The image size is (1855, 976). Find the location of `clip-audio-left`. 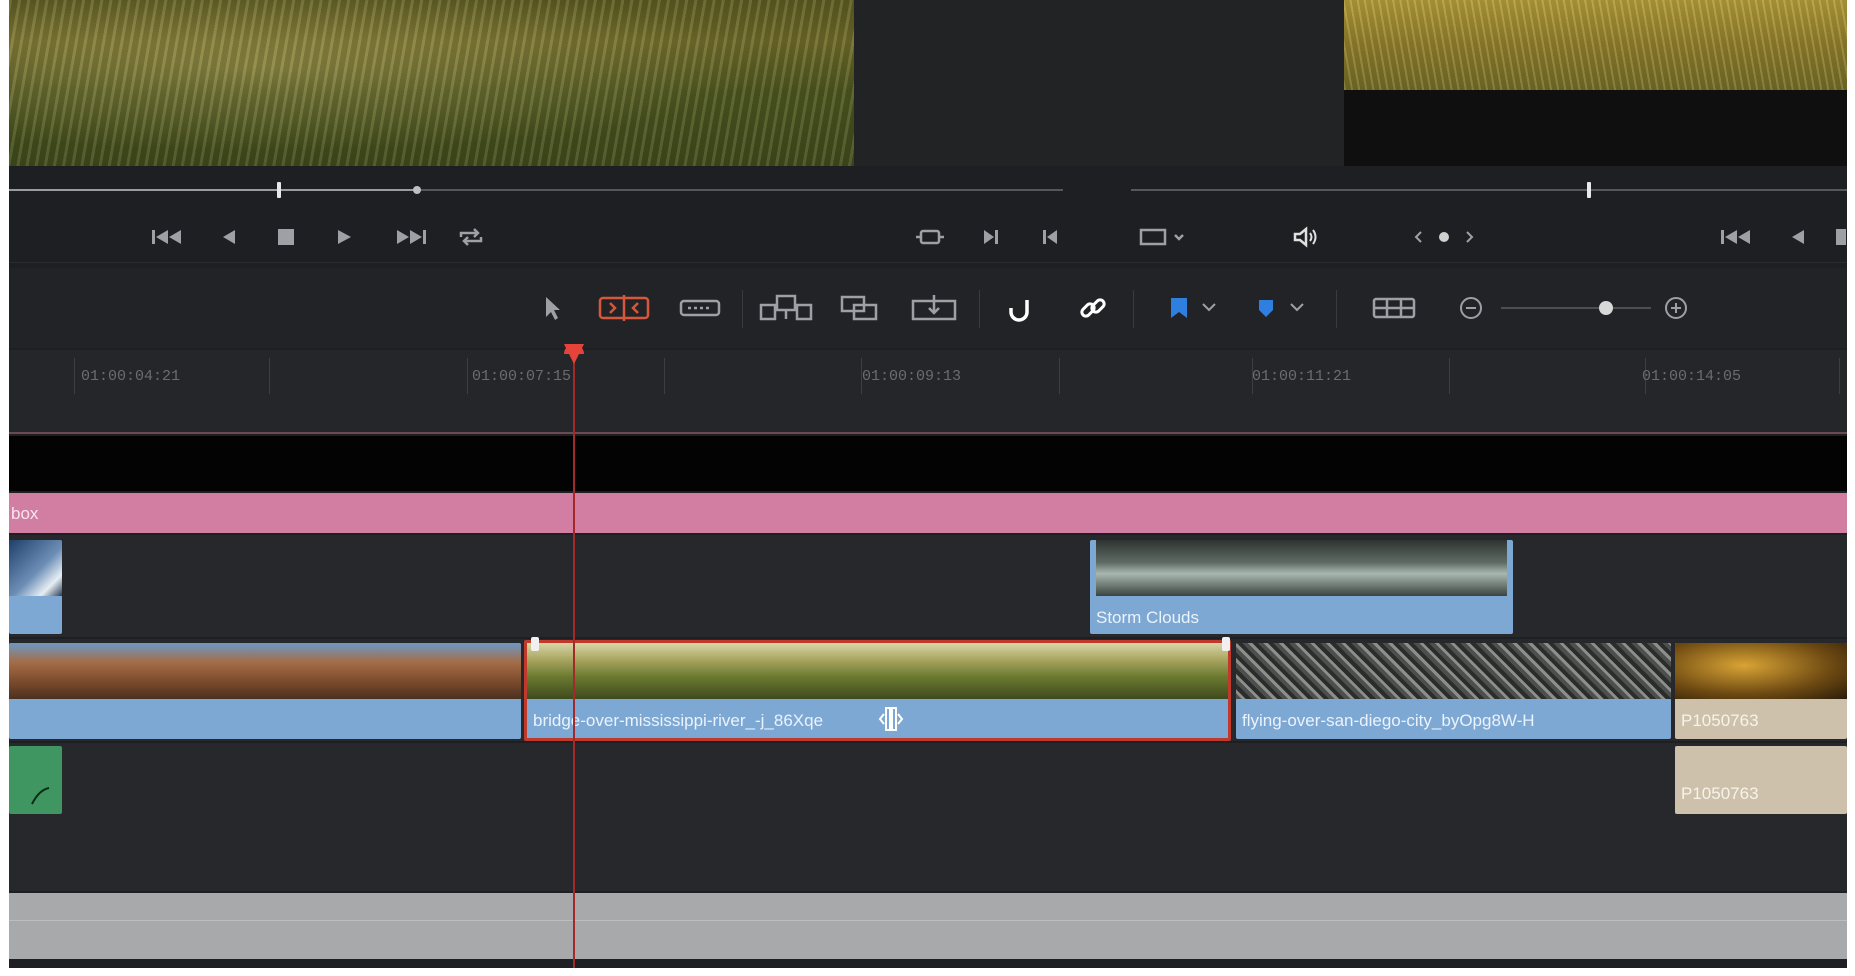

clip-audio-left is located at coordinates (35, 780).